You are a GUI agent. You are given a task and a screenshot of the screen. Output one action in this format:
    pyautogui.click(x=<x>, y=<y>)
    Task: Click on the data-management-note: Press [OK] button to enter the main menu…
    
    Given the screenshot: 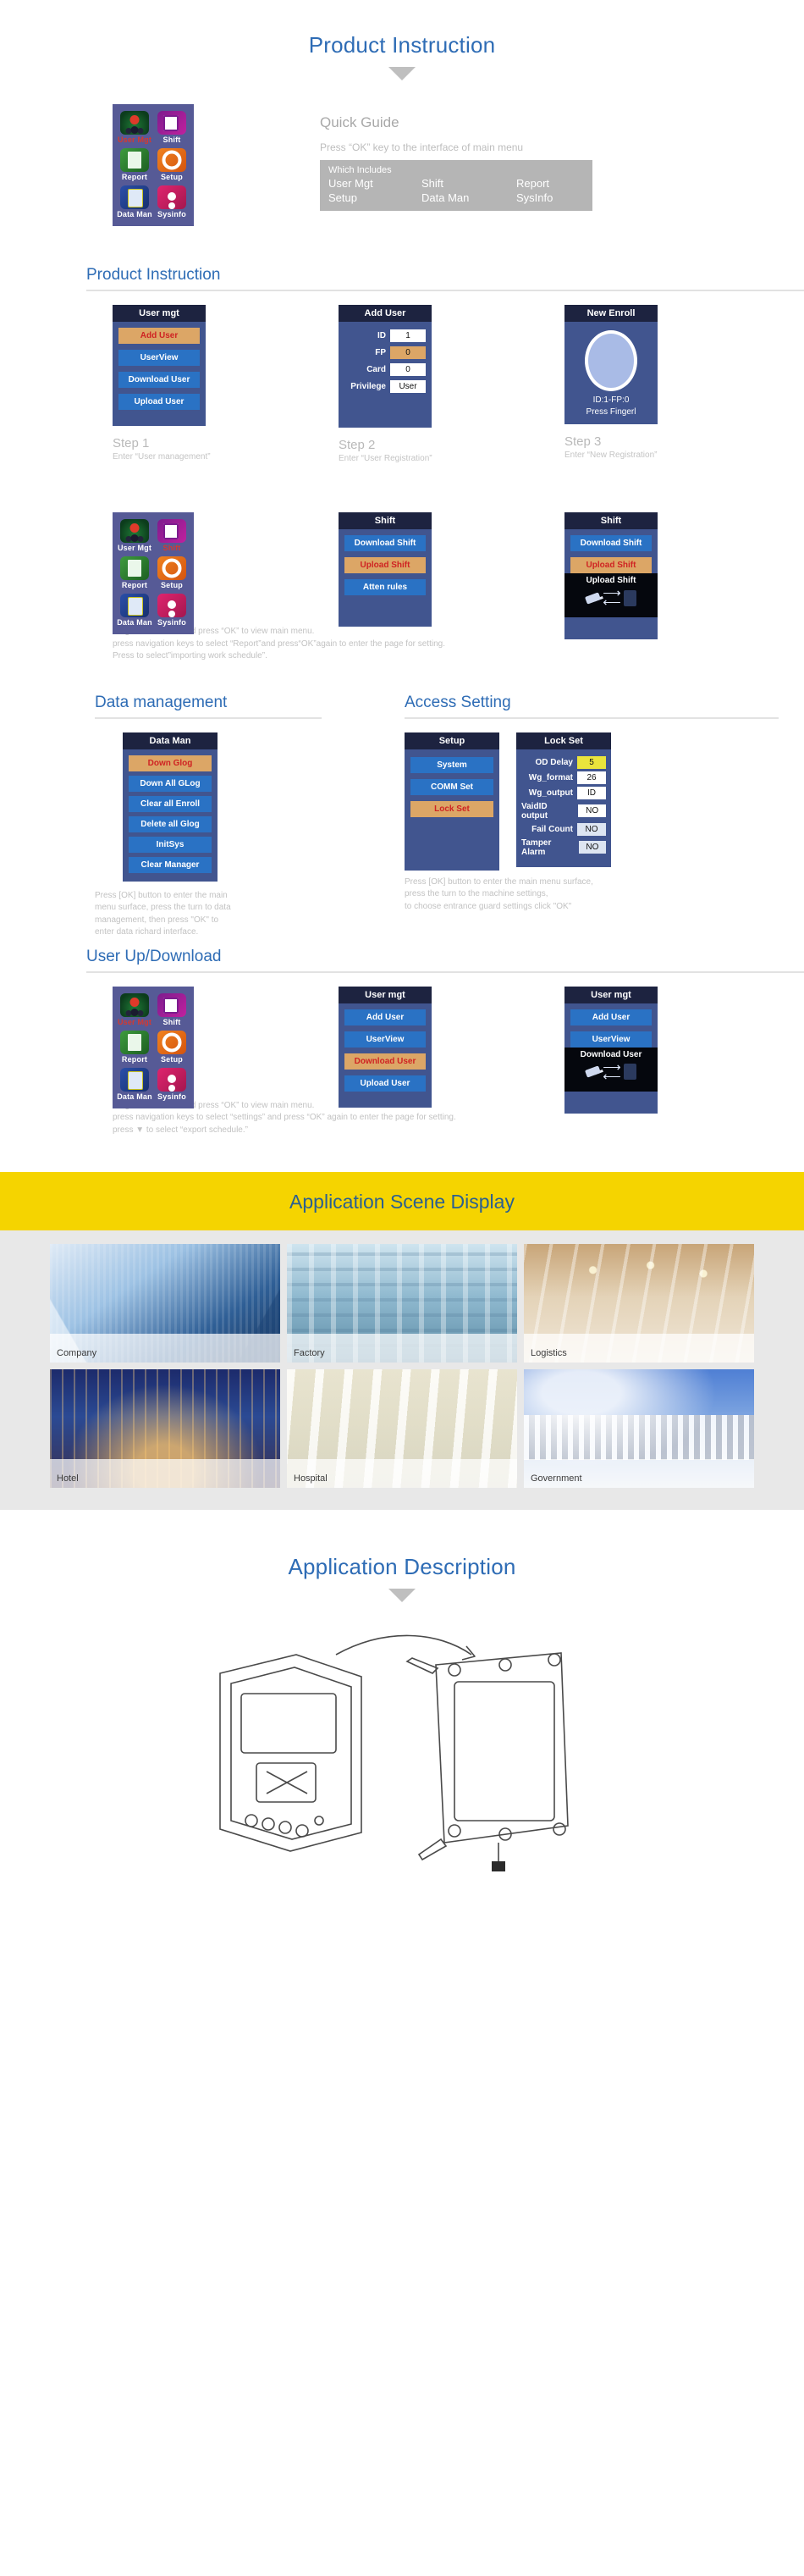 What is the action you would take?
    pyautogui.click(x=163, y=913)
    